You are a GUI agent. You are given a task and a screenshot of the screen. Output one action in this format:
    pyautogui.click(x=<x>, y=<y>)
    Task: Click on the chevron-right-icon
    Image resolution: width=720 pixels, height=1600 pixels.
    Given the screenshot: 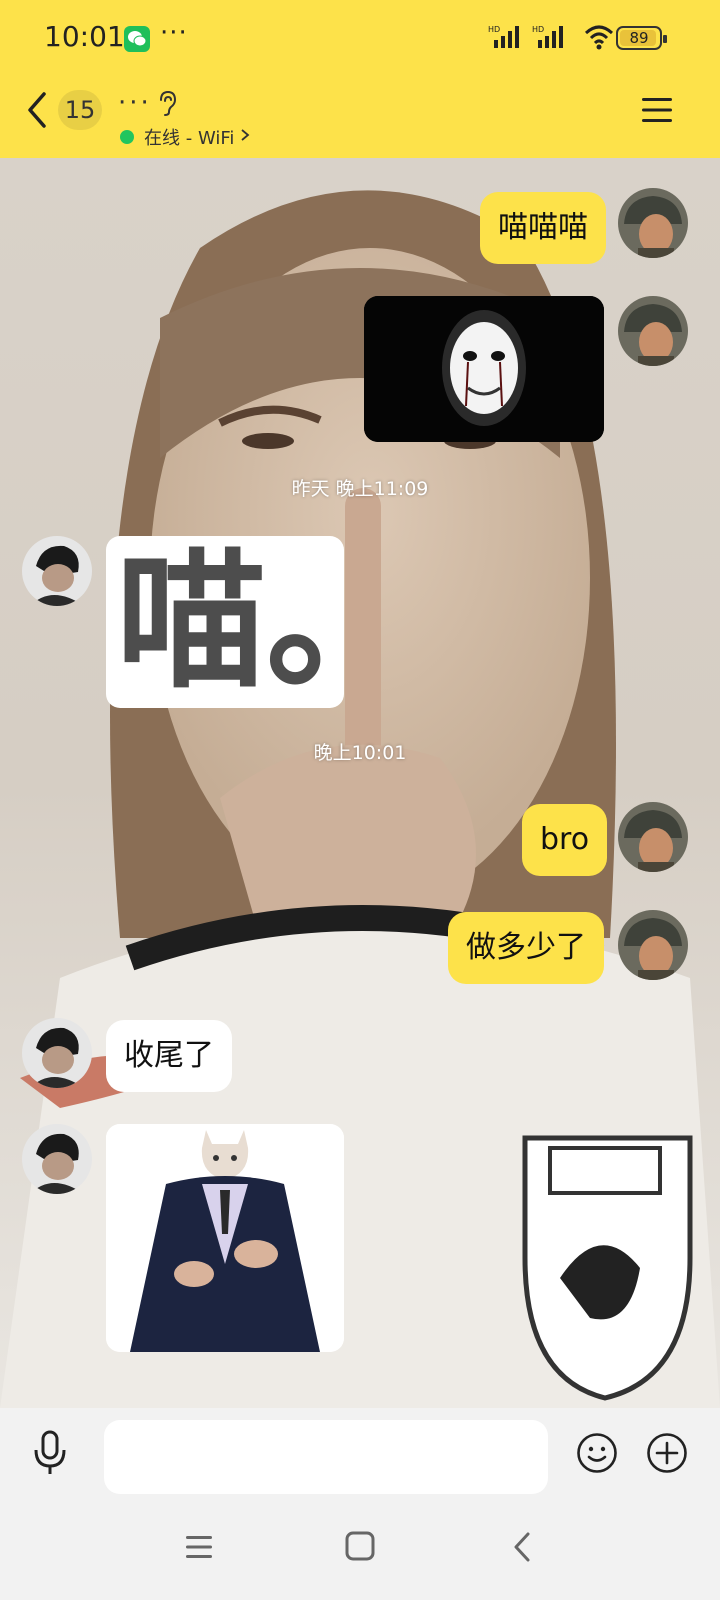 What is the action you would take?
    pyautogui.click(x=245, y=135)
    